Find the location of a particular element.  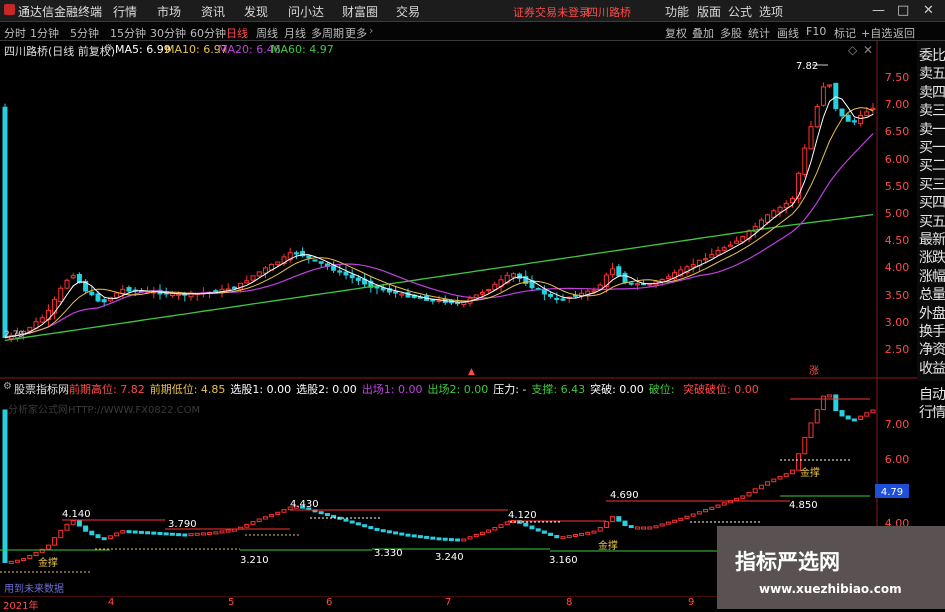

side-menu-item: 净资 is located at coordinates (932, 349).